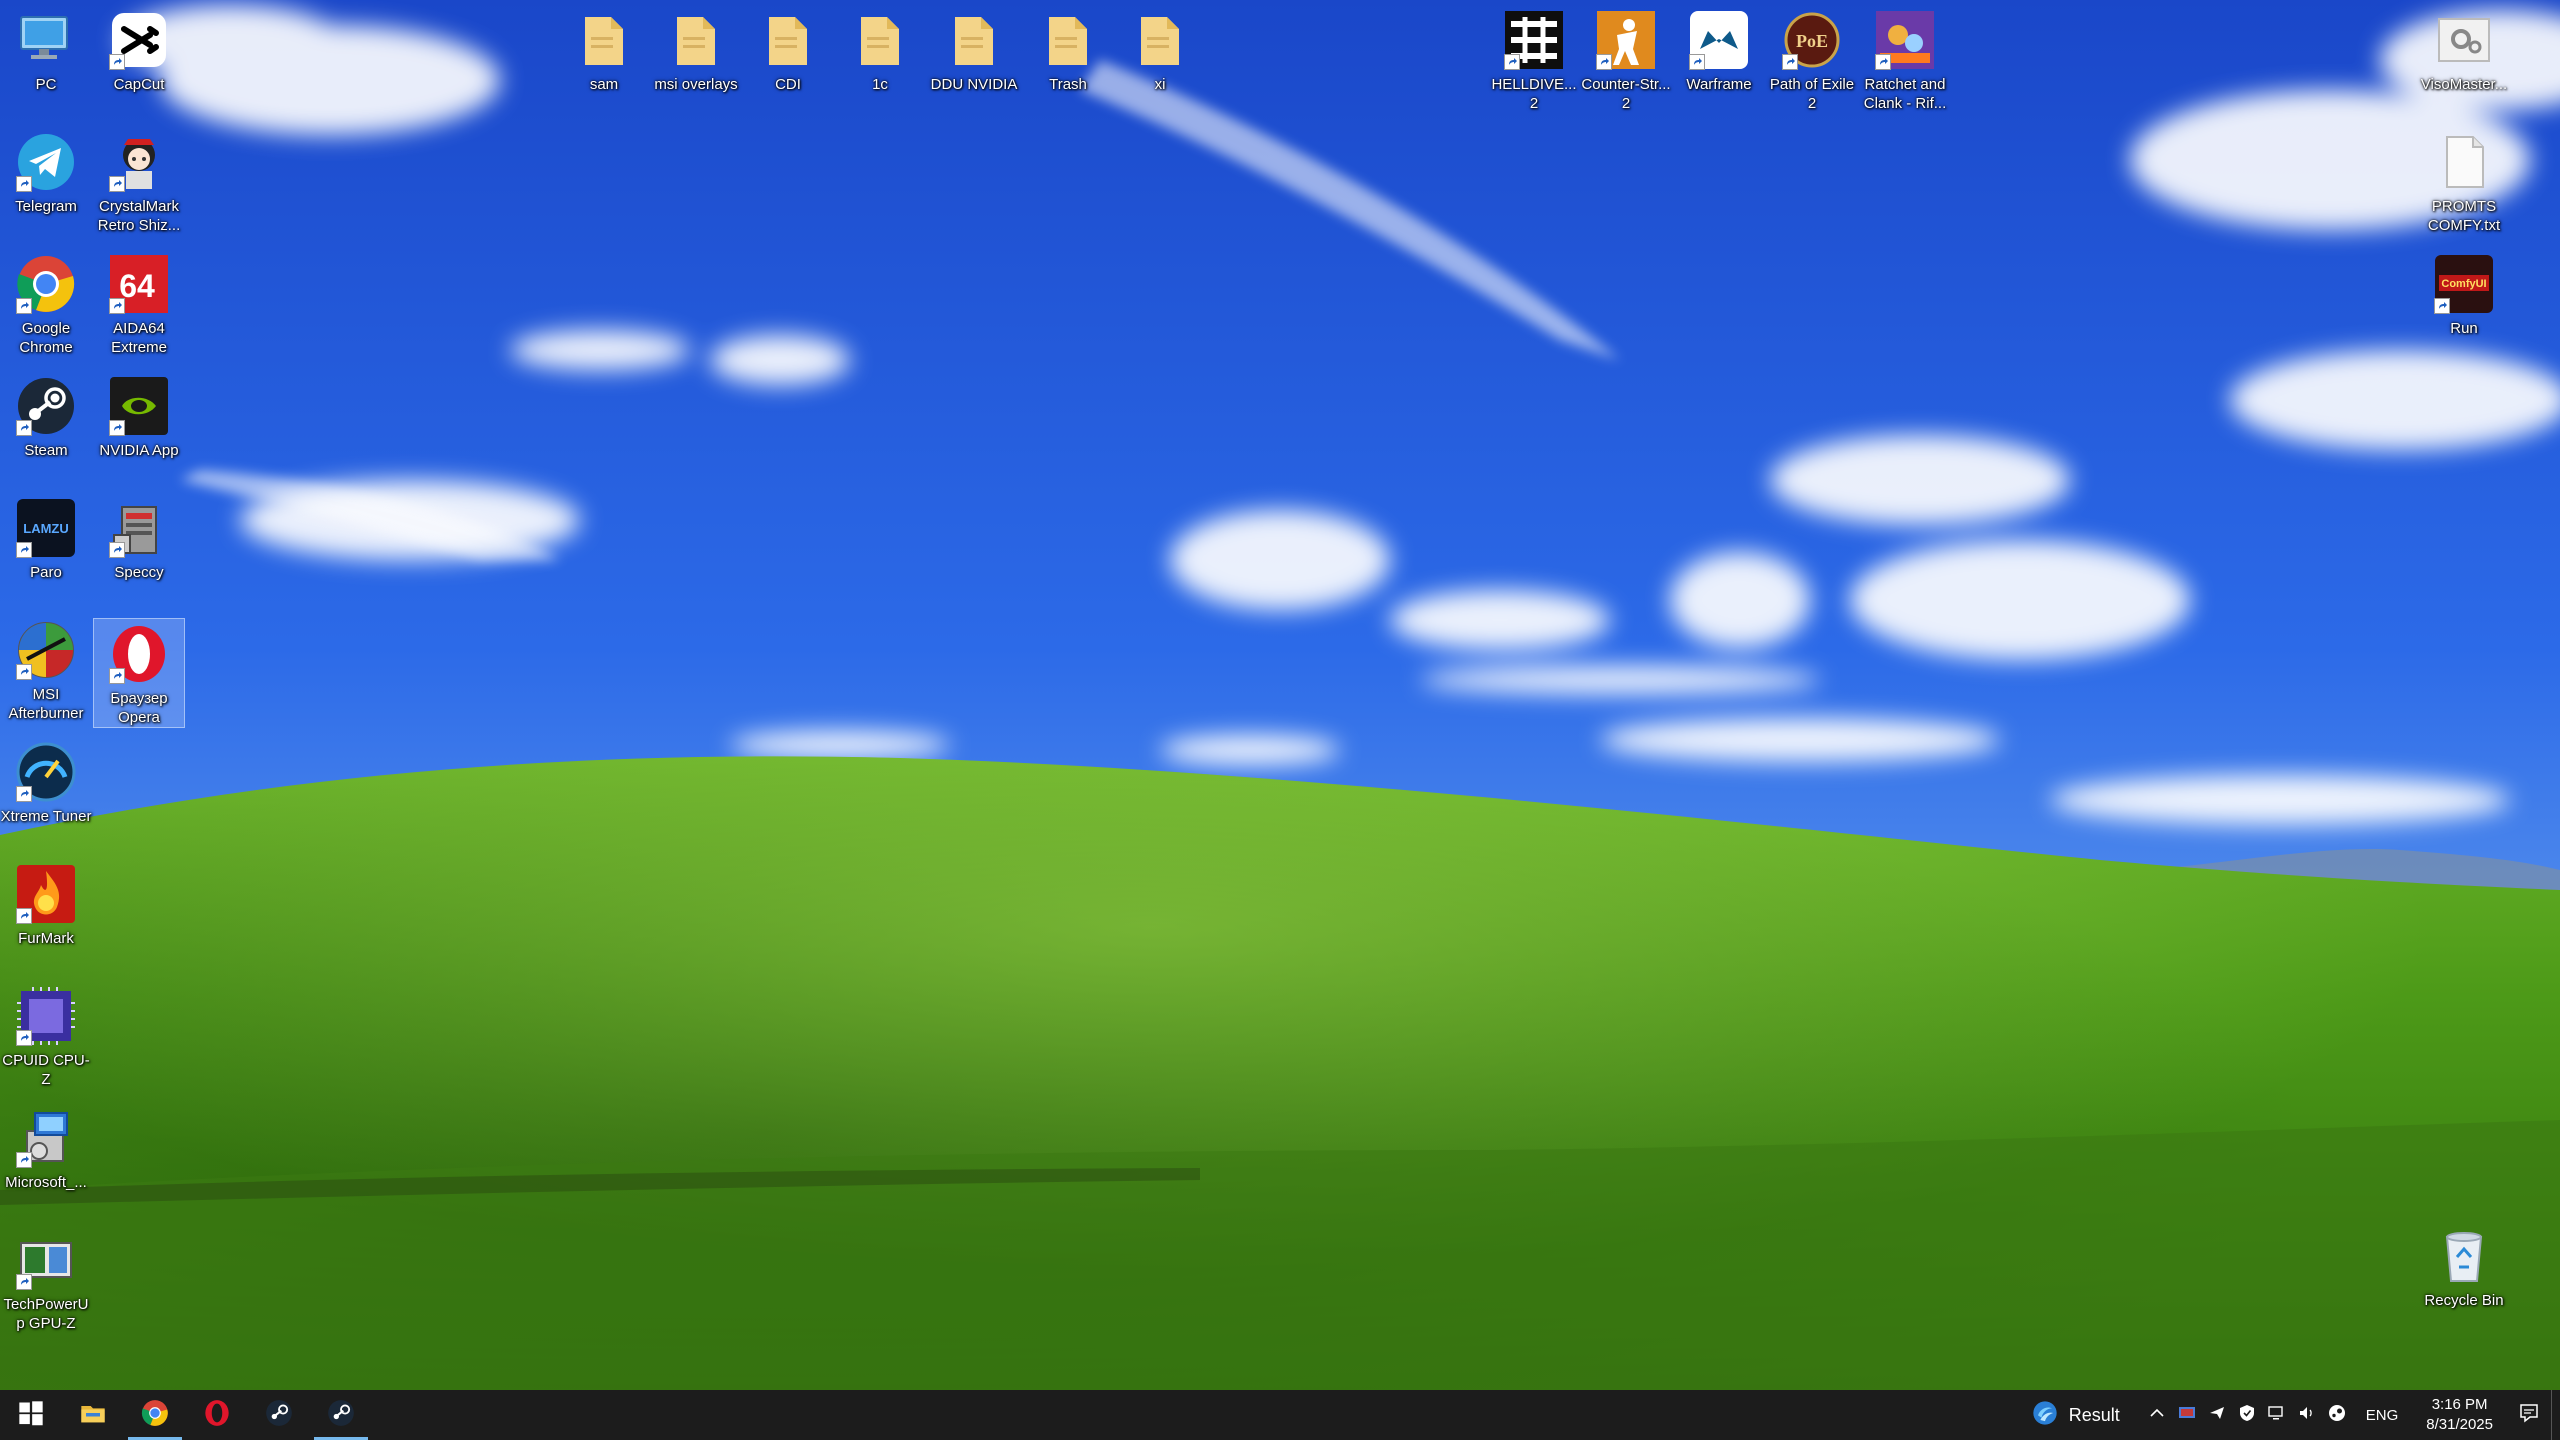 The width and height of the screenshot is (2560, 1440). Describe the element at coordinates (139, 572) in the screenshot. I see `desktop-icon-label: Speccy` at that location.